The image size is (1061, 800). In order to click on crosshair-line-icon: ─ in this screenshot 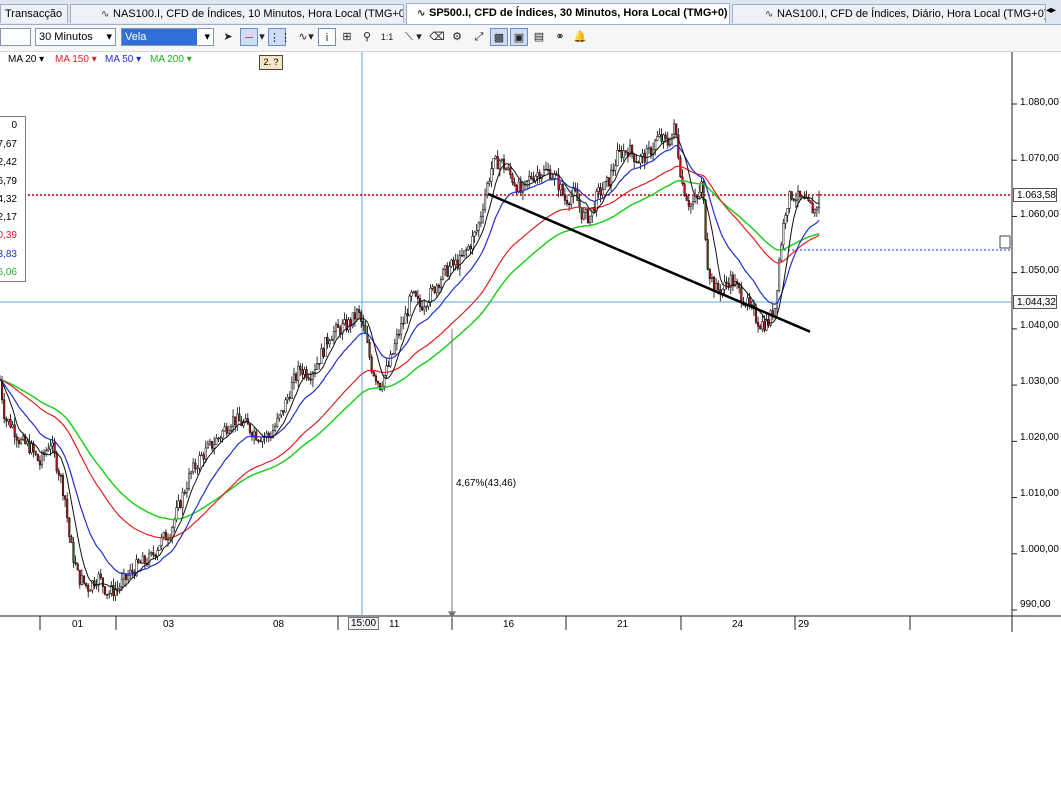, I will do `click(249, 37)`.